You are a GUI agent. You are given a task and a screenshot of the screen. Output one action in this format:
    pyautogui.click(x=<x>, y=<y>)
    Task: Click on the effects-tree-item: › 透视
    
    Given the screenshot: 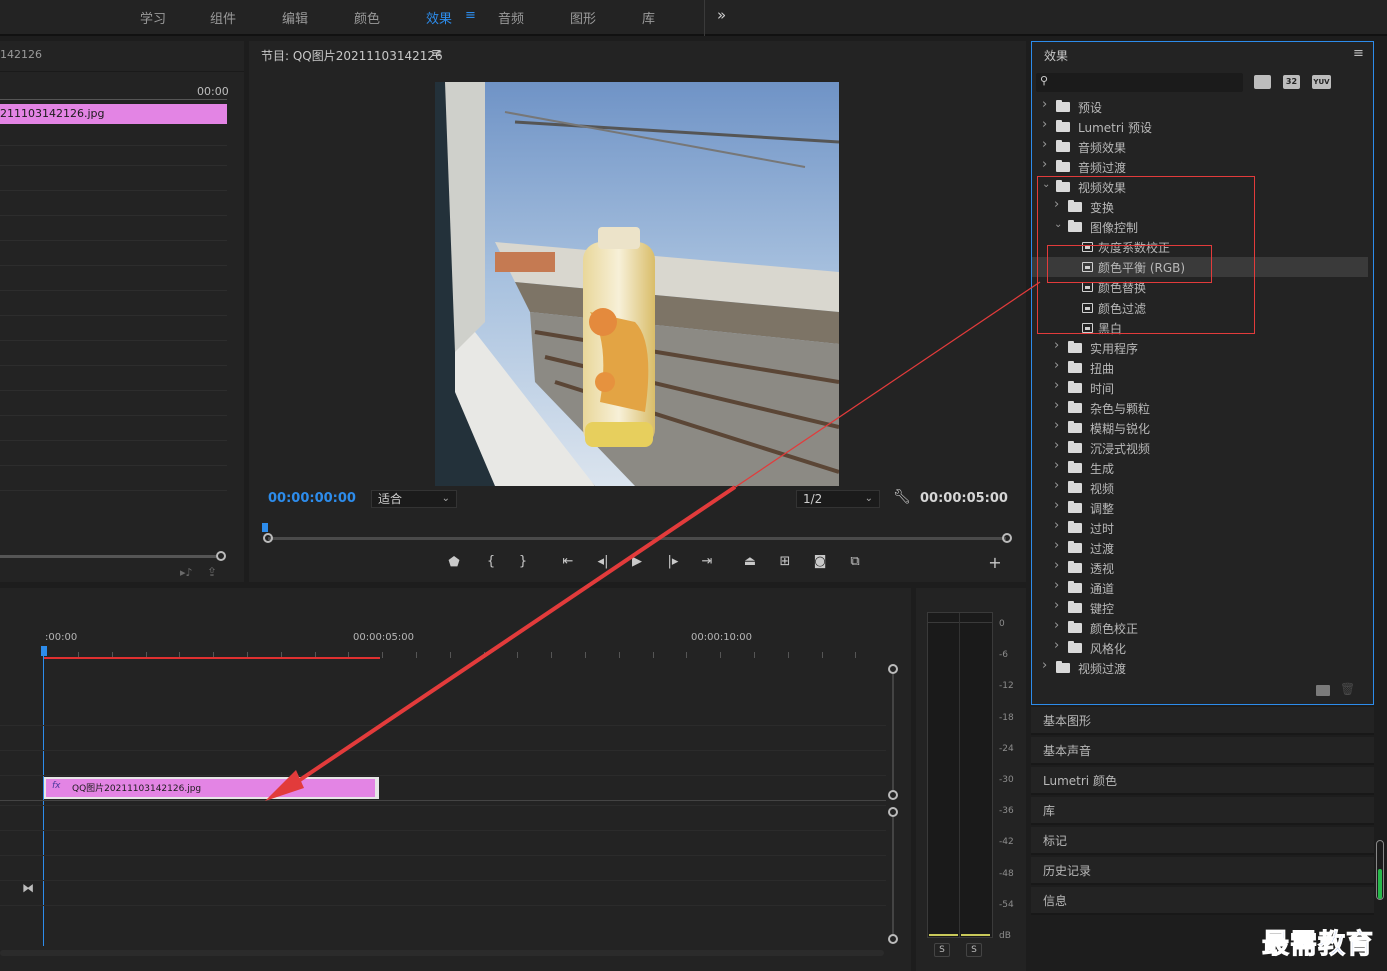 What is the action you would take?
    pyautogui.click(x=1200, y=568)
    